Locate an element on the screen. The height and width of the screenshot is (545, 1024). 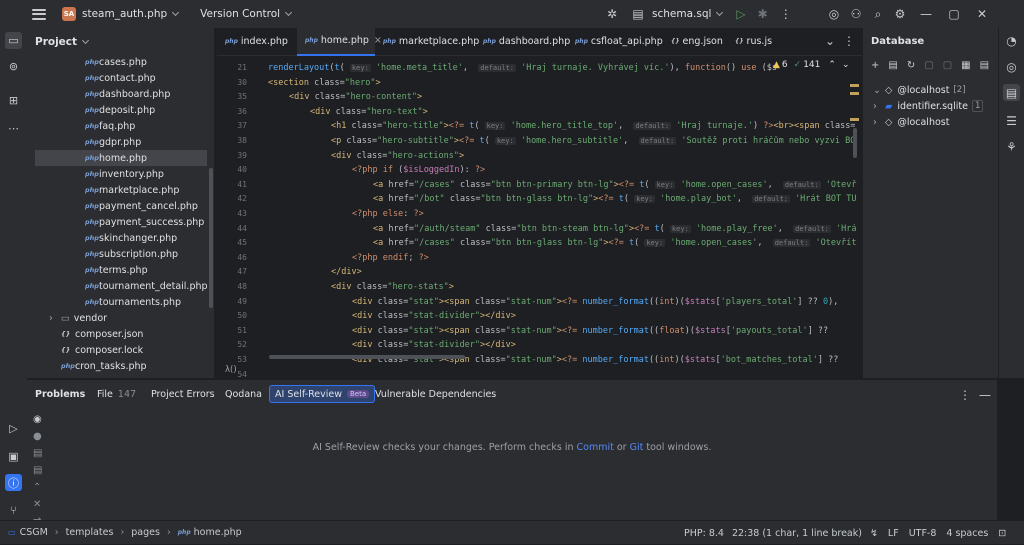
sync-icon: ▢ is located at coordinates (928, 65).